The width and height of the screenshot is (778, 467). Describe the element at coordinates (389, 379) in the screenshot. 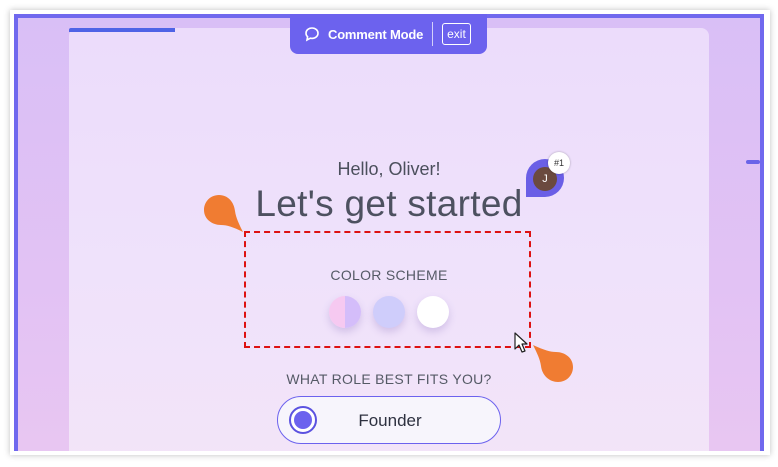

I see `role-question-label: WHAT ROLE BEST FITS YOU?` at that location.